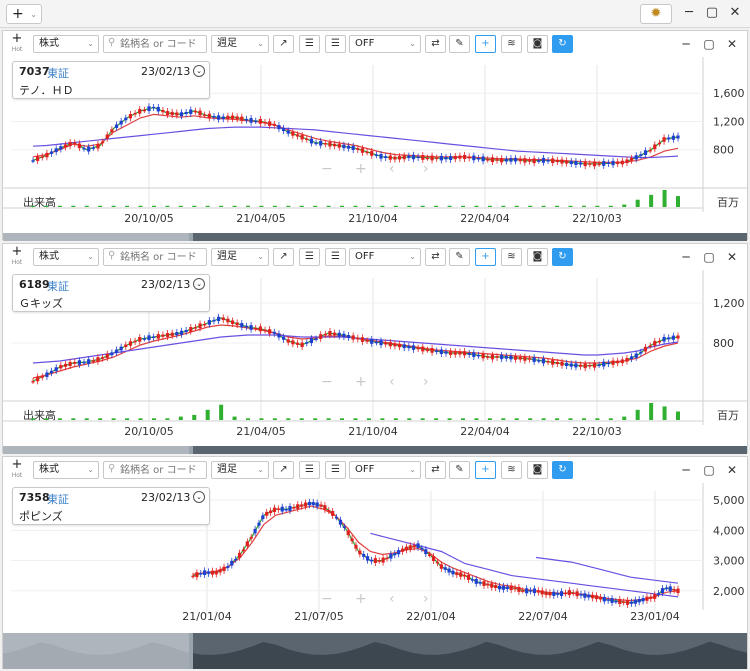  I want to click on add-panel-button: + ⌄, so click(24, 14).